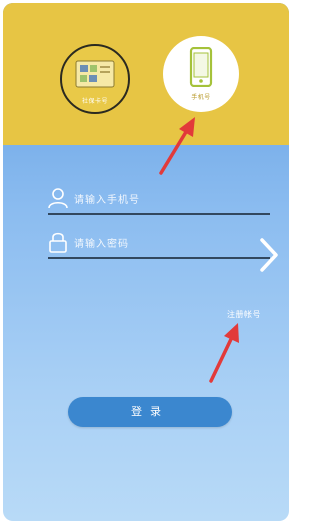 The image size is (320, 524). I want to click on card-icon, so click(95, 74).